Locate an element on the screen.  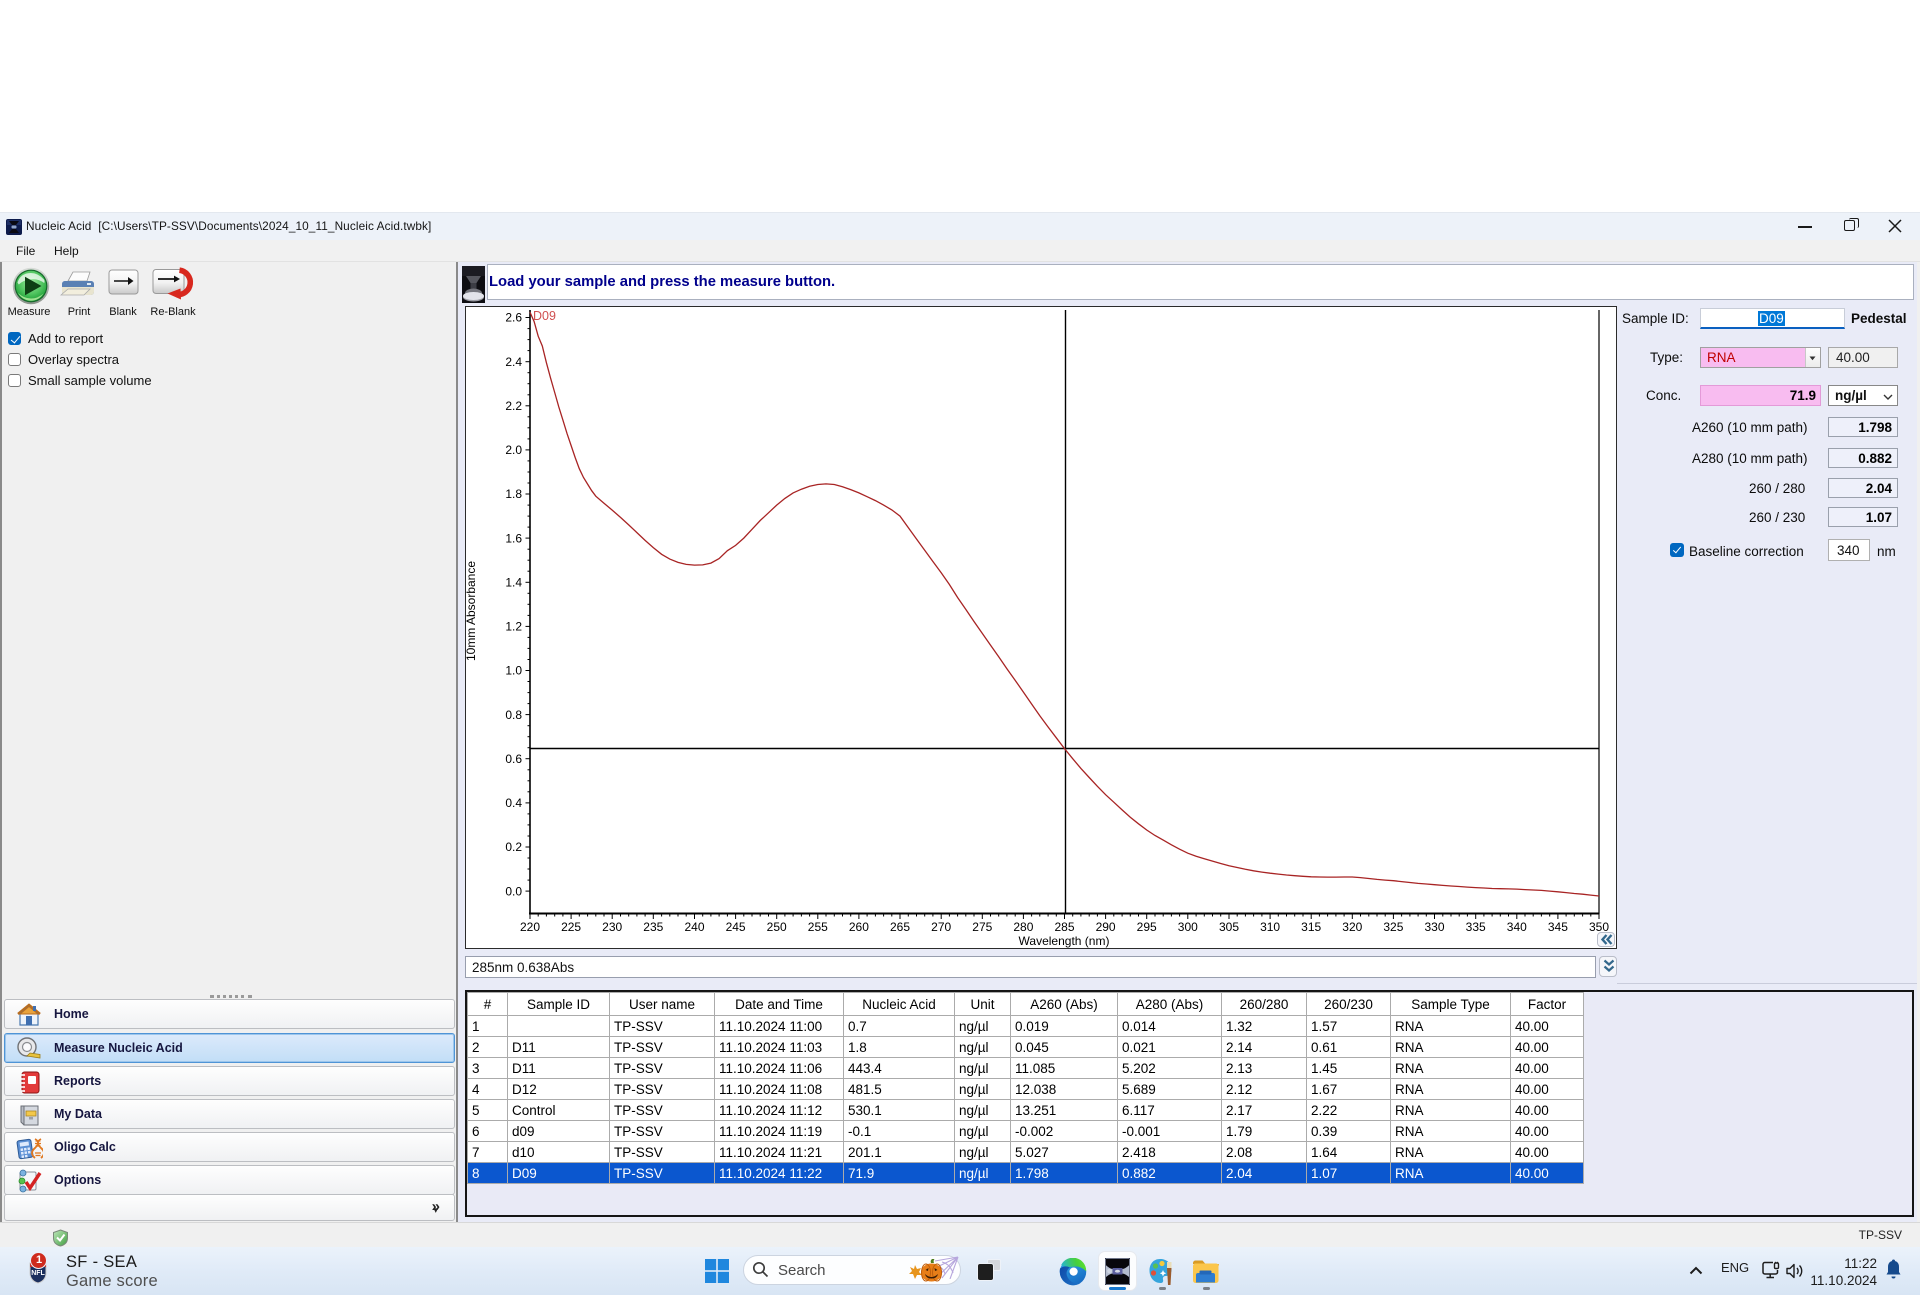
svg-text: 285 is located at coordinates (1064, 927).